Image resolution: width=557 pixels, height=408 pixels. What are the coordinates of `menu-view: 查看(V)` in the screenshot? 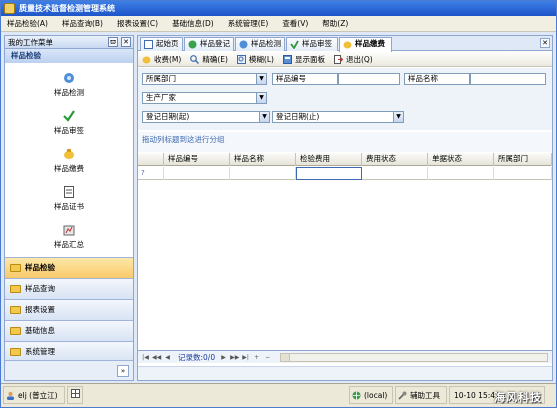 It's located at (295, 23).